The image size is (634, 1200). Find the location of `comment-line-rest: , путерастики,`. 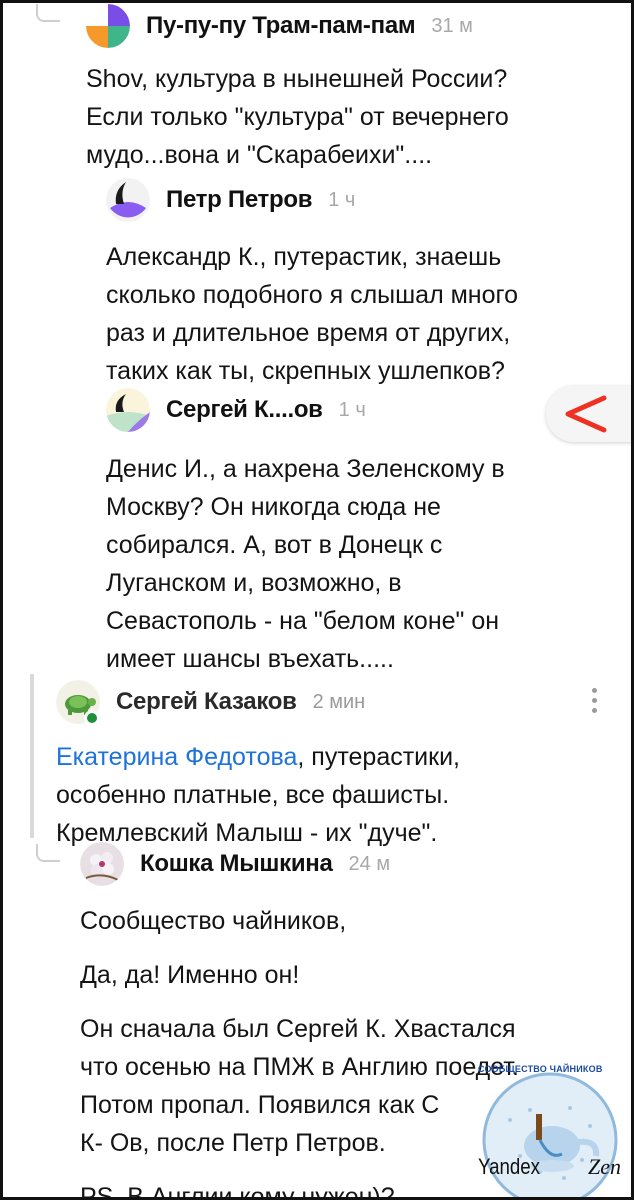

comment-line-rest: , путерастики, is located at coordinates (378, 757).